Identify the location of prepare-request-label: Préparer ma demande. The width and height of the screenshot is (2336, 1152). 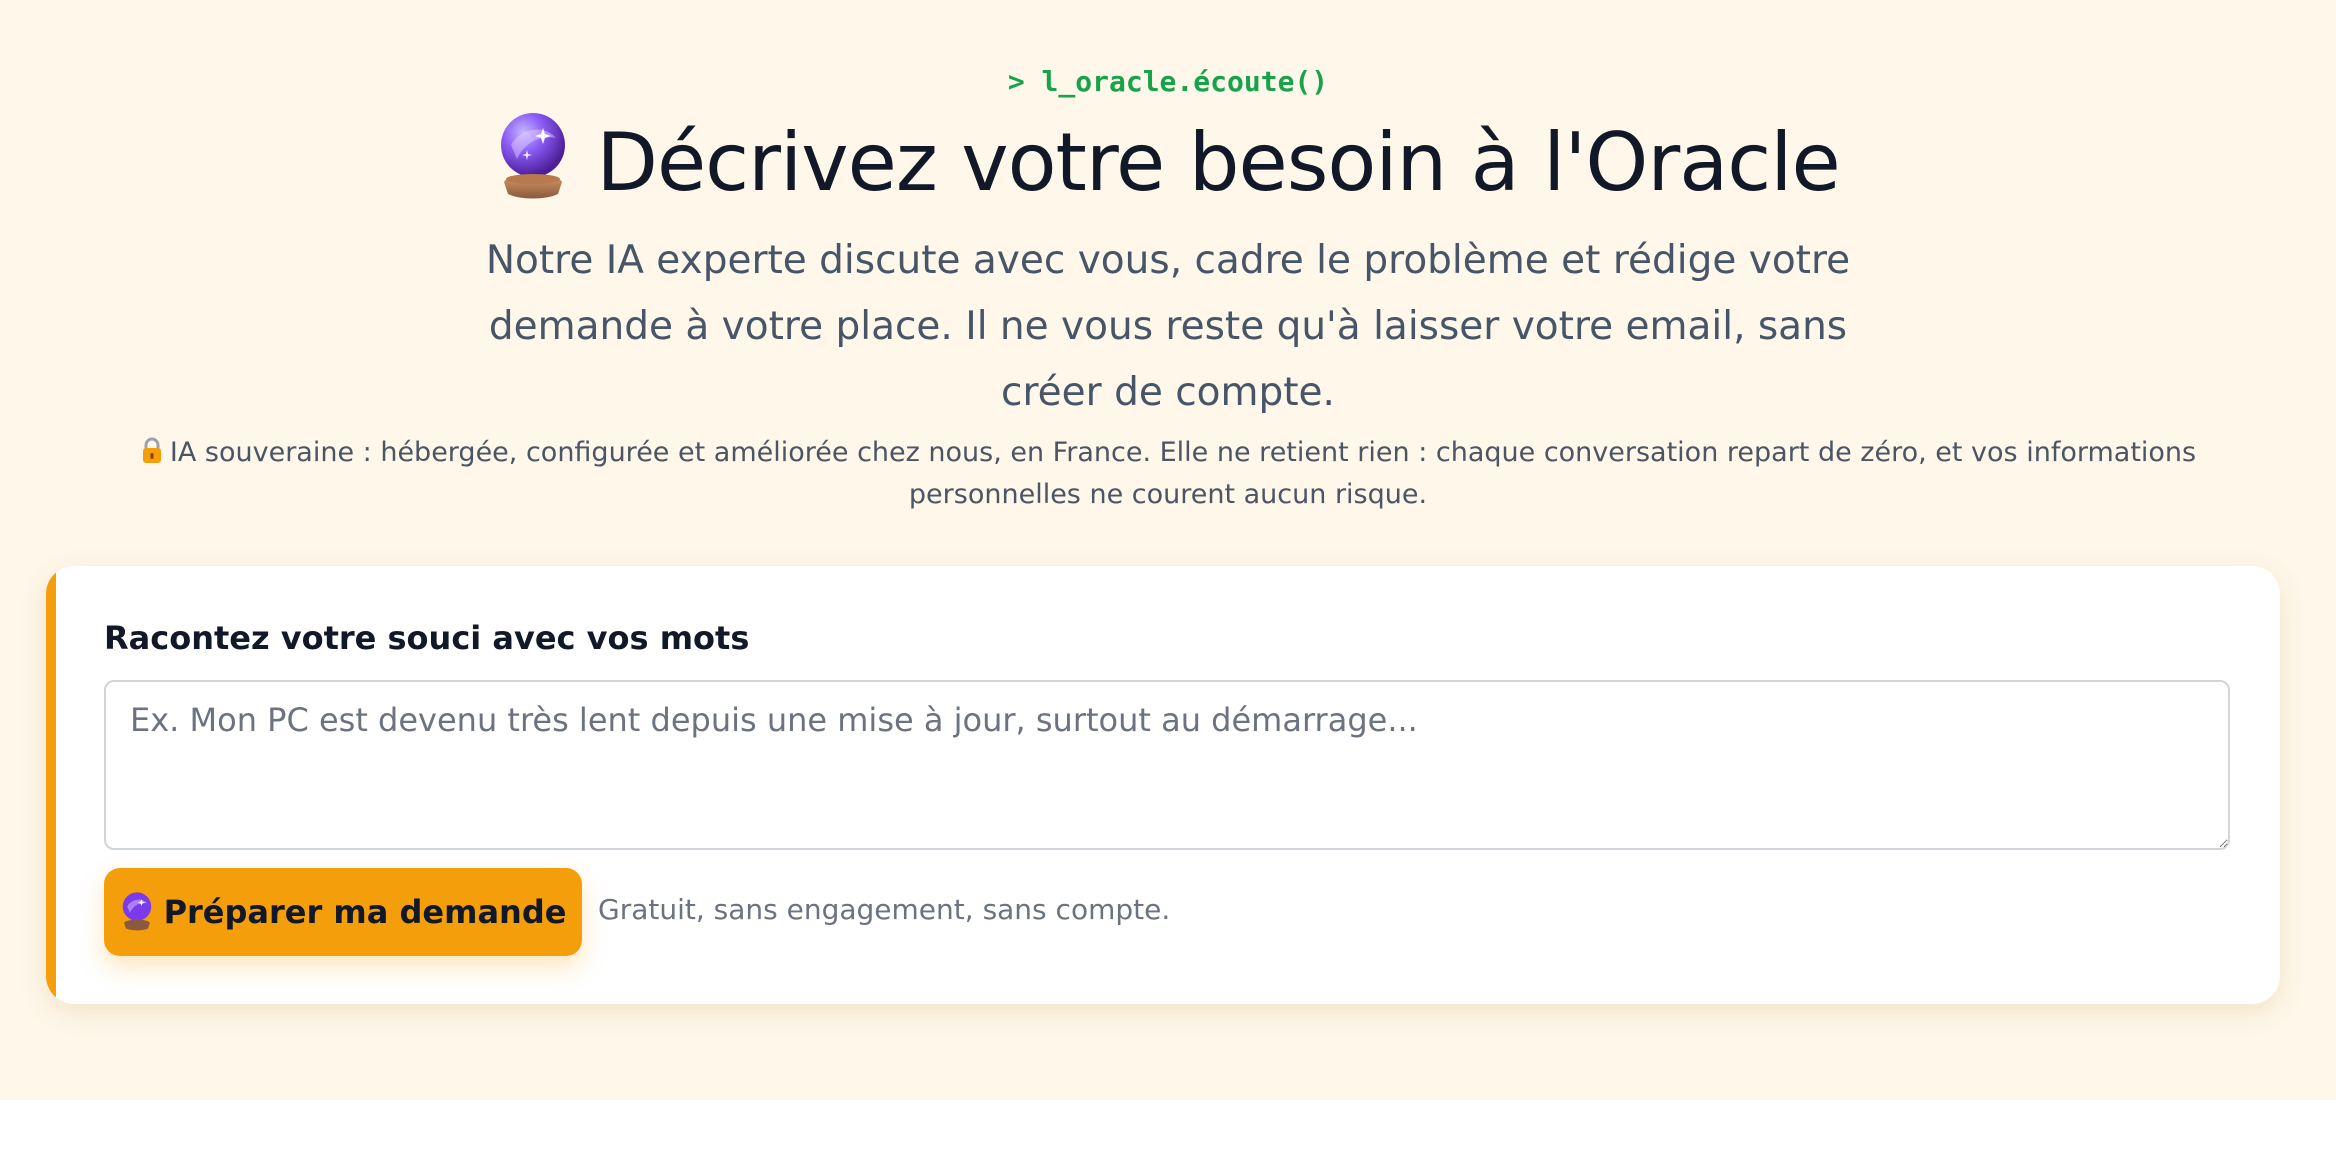
(365, 912).